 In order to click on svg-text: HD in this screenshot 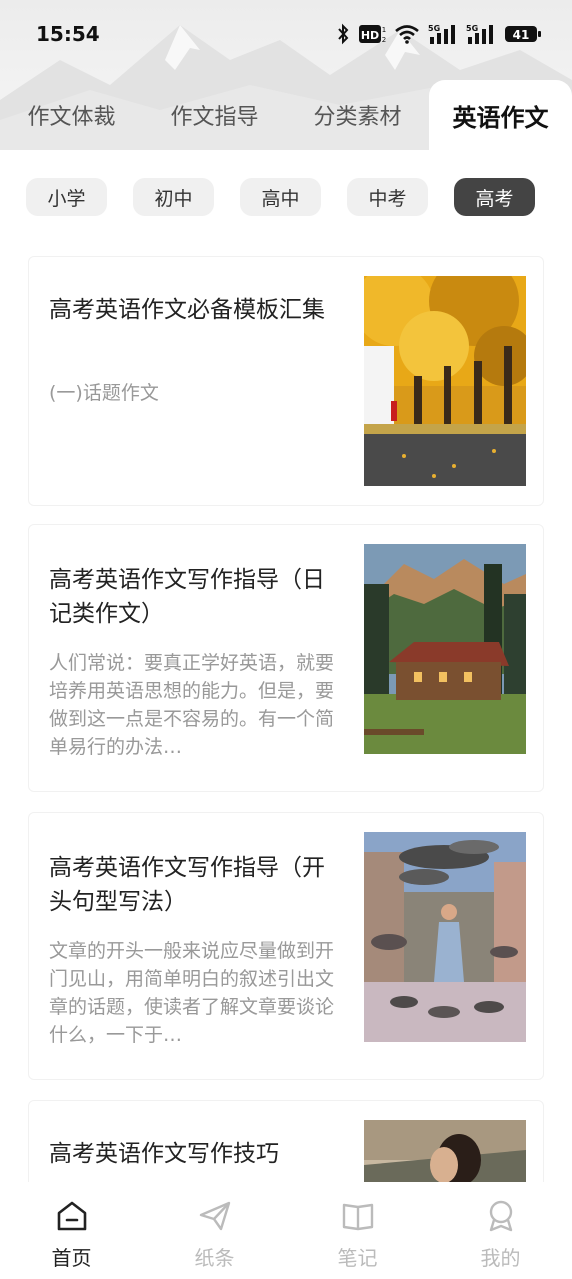, I will do `click(370, 35)`.